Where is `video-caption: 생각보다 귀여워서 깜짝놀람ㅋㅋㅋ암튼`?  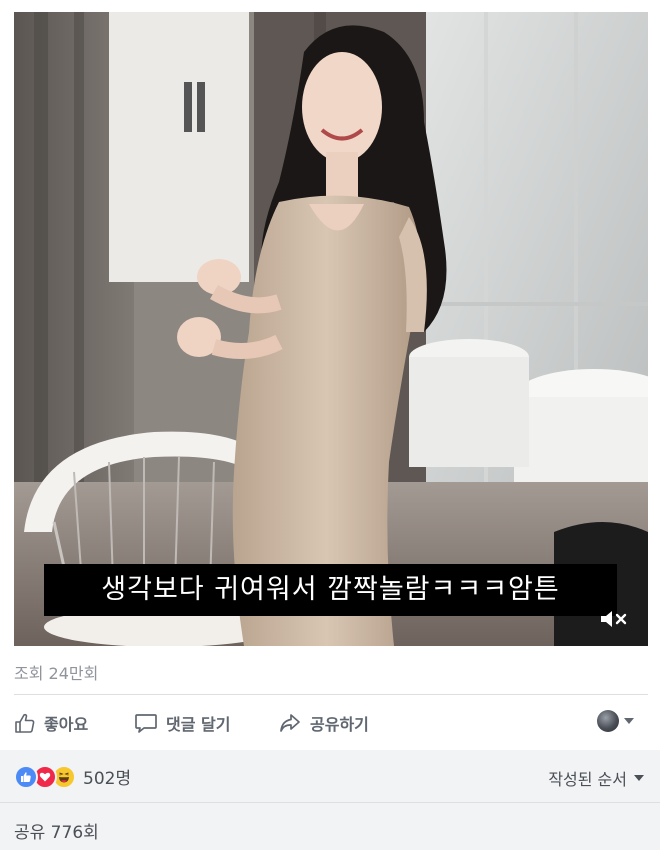
video-caption: 생각보다 귀여워서 깜짝놀람ㅋㅋㅋ암튼 is located at coordinates (330, 590).